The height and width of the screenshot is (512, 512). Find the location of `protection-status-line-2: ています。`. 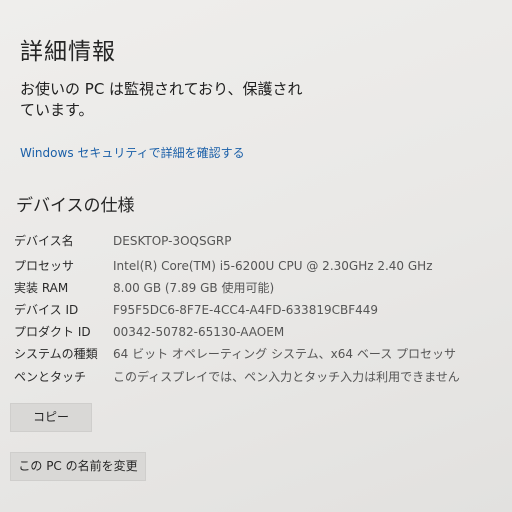

protection-status-line-2: ています。 is located at coordinates (57, 110).